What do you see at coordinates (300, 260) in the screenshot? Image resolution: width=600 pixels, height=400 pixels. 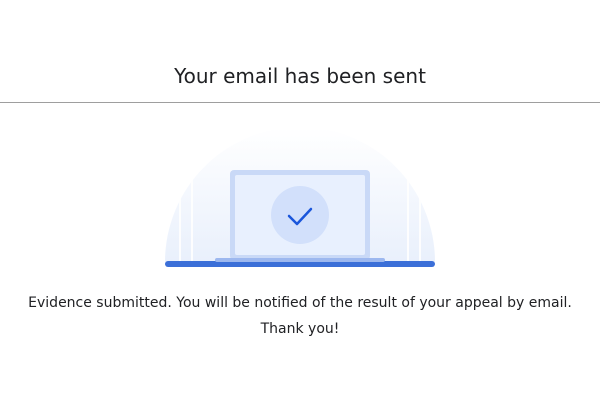 I see `laptop-hinge` at bounding box center [300, 260].